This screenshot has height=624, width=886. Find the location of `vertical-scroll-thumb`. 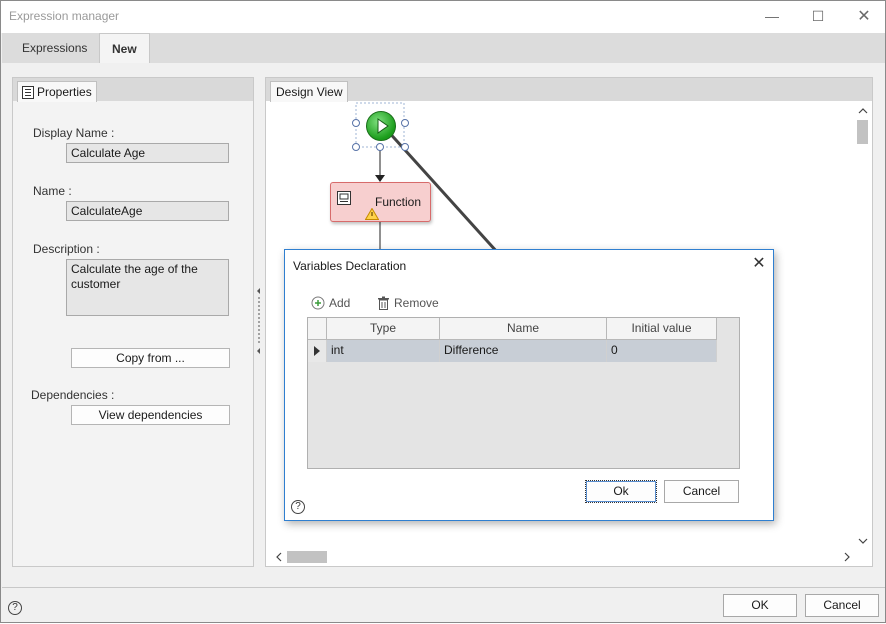

vertical-scroll-thumb is located at coordinates (862, 132).